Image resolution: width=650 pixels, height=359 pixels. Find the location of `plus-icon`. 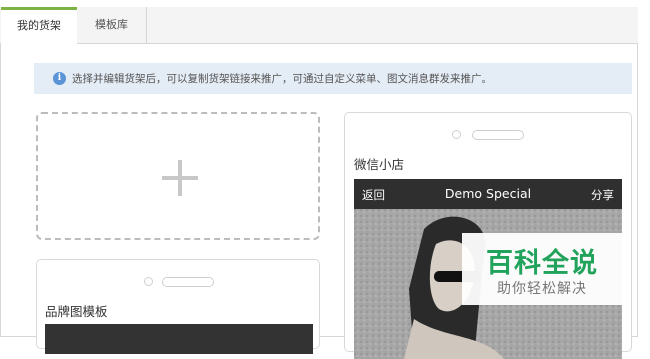

plus-icon is located at coordinates (180, 178).